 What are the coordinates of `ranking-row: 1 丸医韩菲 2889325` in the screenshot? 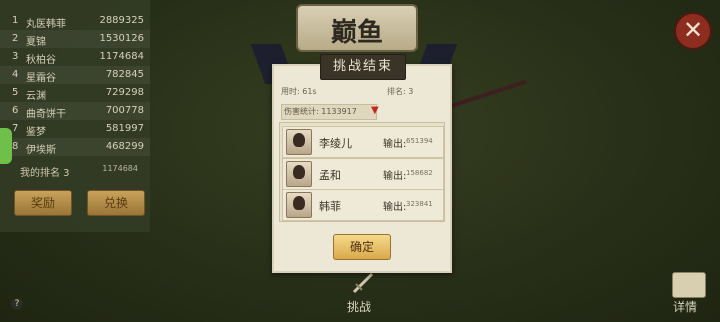 It's located at (75, 21).